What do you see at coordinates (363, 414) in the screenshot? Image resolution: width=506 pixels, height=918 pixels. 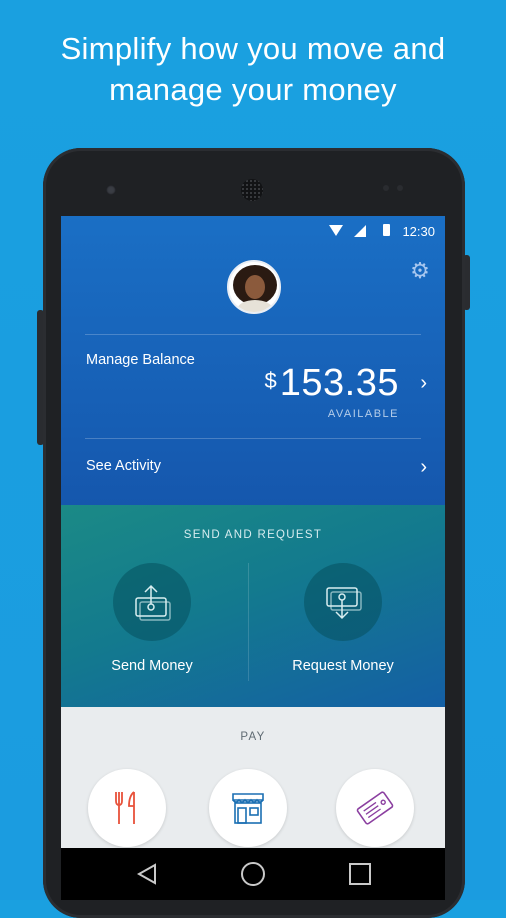 I see `balance-status: AVAILABLE` at bounding box center [363, 414].